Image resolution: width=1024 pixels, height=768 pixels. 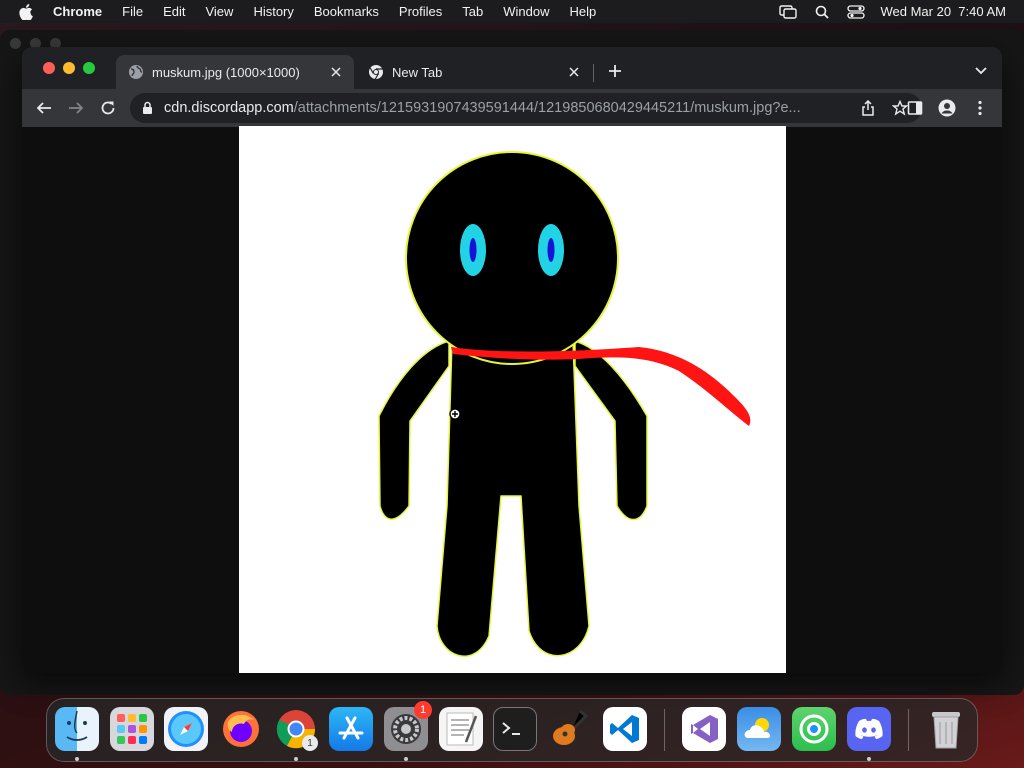 I want to click on menu-help: Help, so click(x=583, y=11).